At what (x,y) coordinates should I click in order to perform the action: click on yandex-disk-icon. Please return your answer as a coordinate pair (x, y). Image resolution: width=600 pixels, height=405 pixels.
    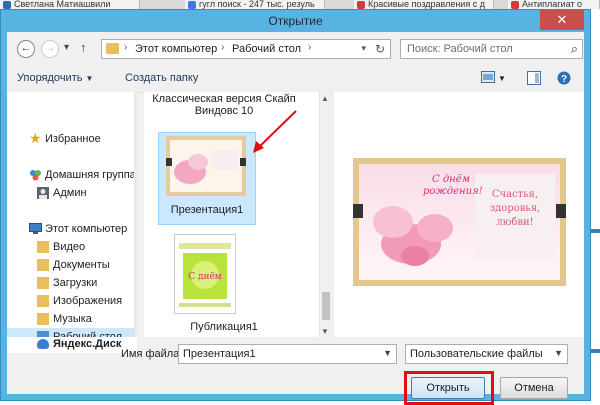
    Looking at the image, I should click on (43, 344).